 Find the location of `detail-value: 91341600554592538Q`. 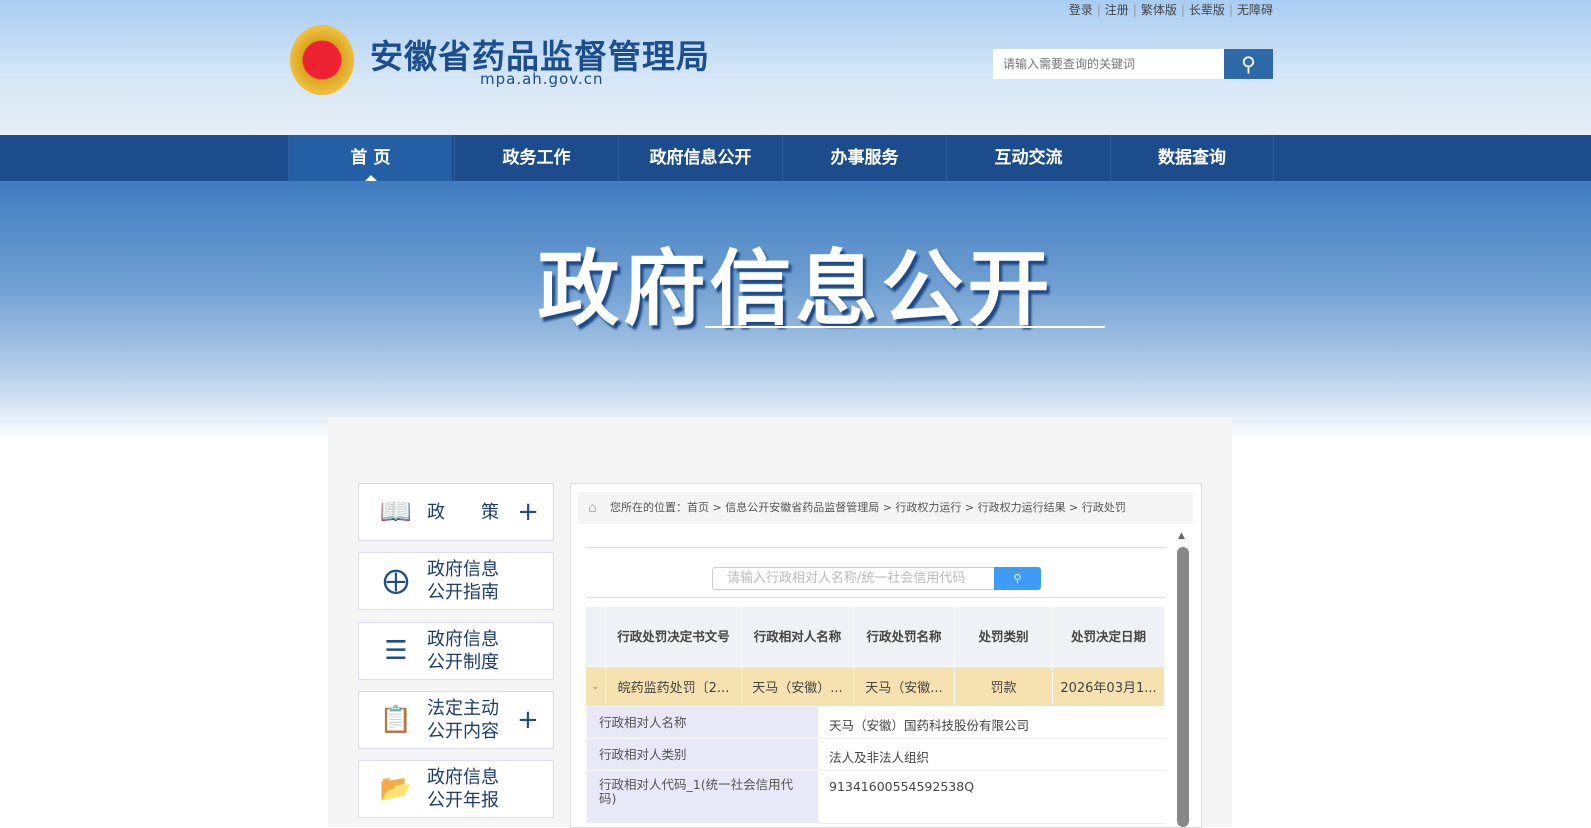

detail-value: 91341600554592538Q is located at coordinates (991, 797).